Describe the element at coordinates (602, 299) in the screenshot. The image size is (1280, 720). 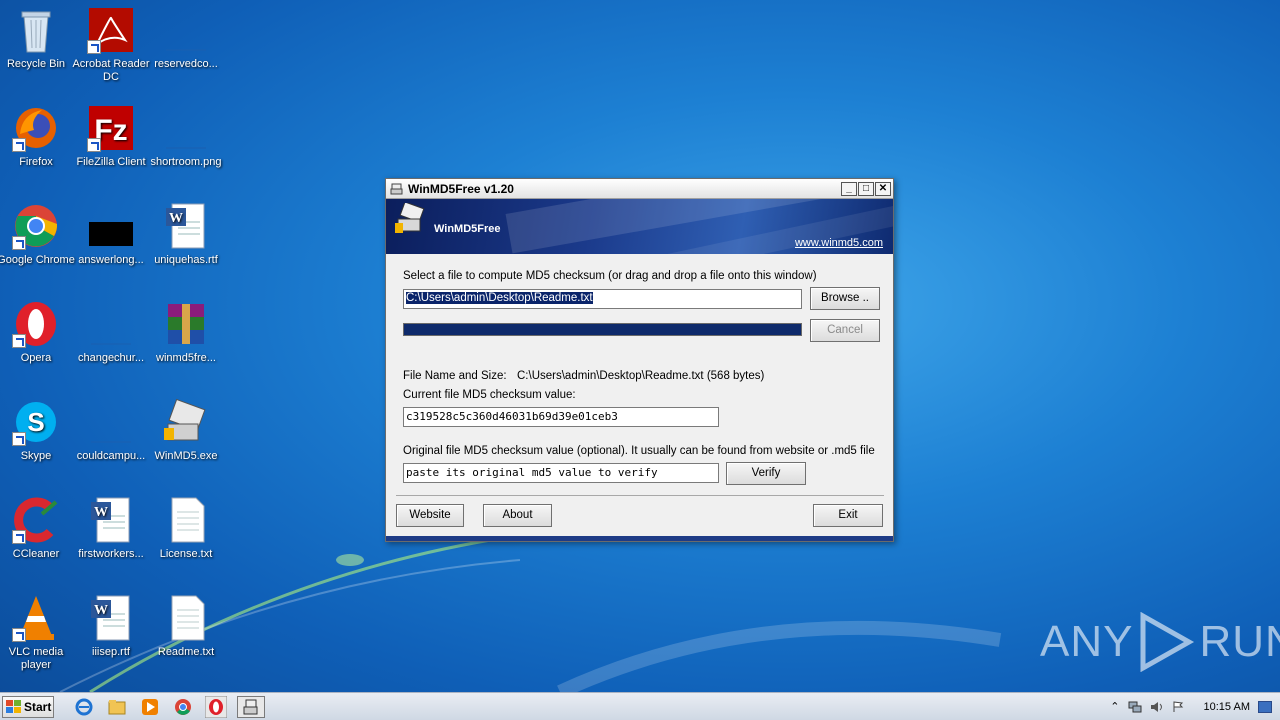
I see `file-path-input: C:\Users\admin\Desktop\Readme.txt` at that location.